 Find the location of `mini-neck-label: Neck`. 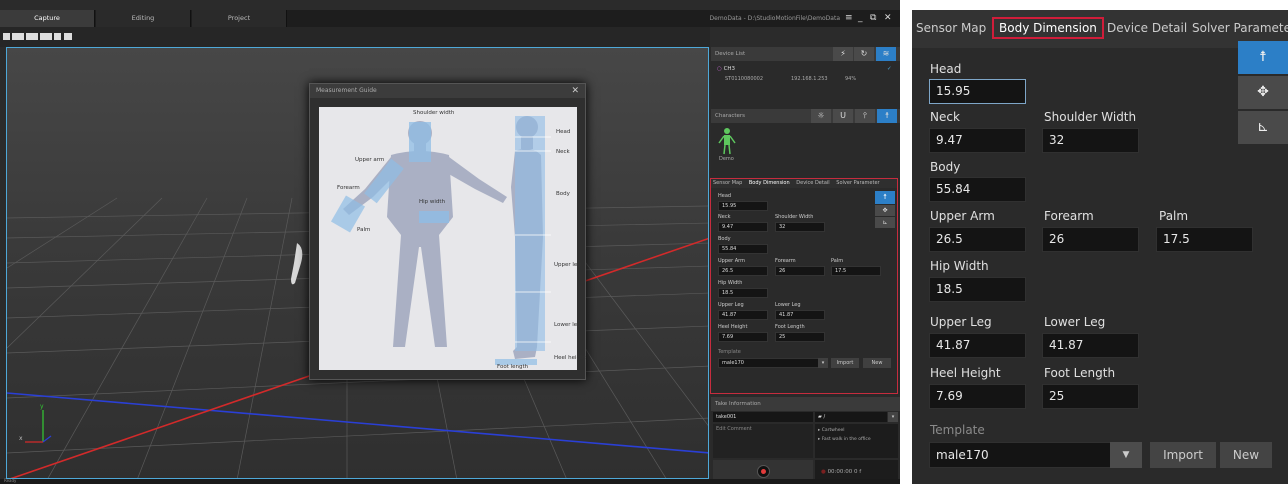

mini-neck-label: Neck is located at coordinates (724, 217).